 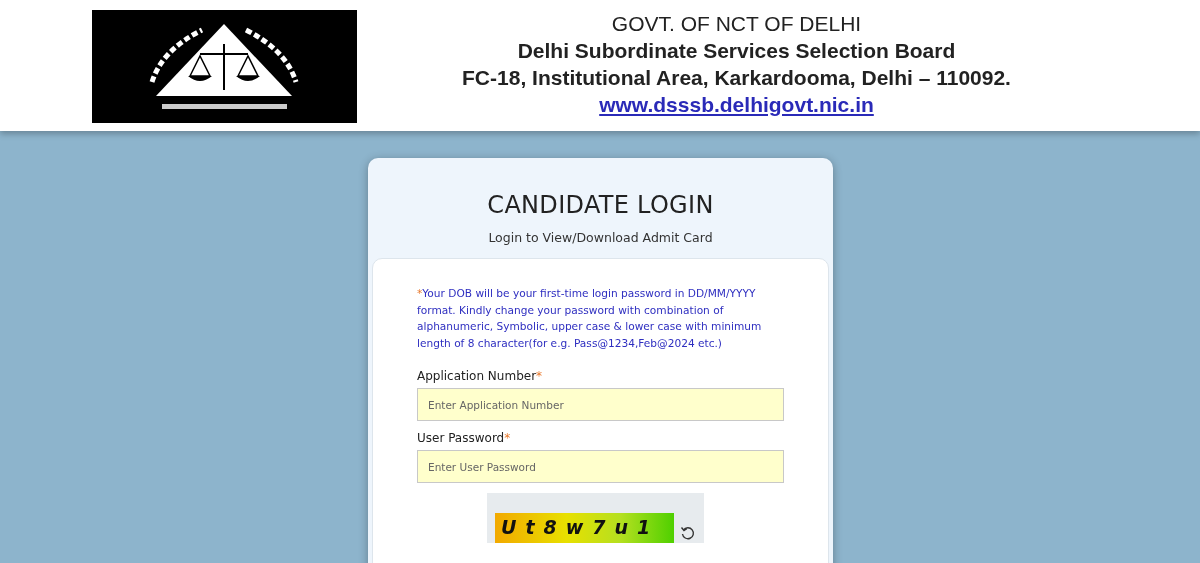 I want to click on input-field: Enter User Password, so click(x=600, y=466).